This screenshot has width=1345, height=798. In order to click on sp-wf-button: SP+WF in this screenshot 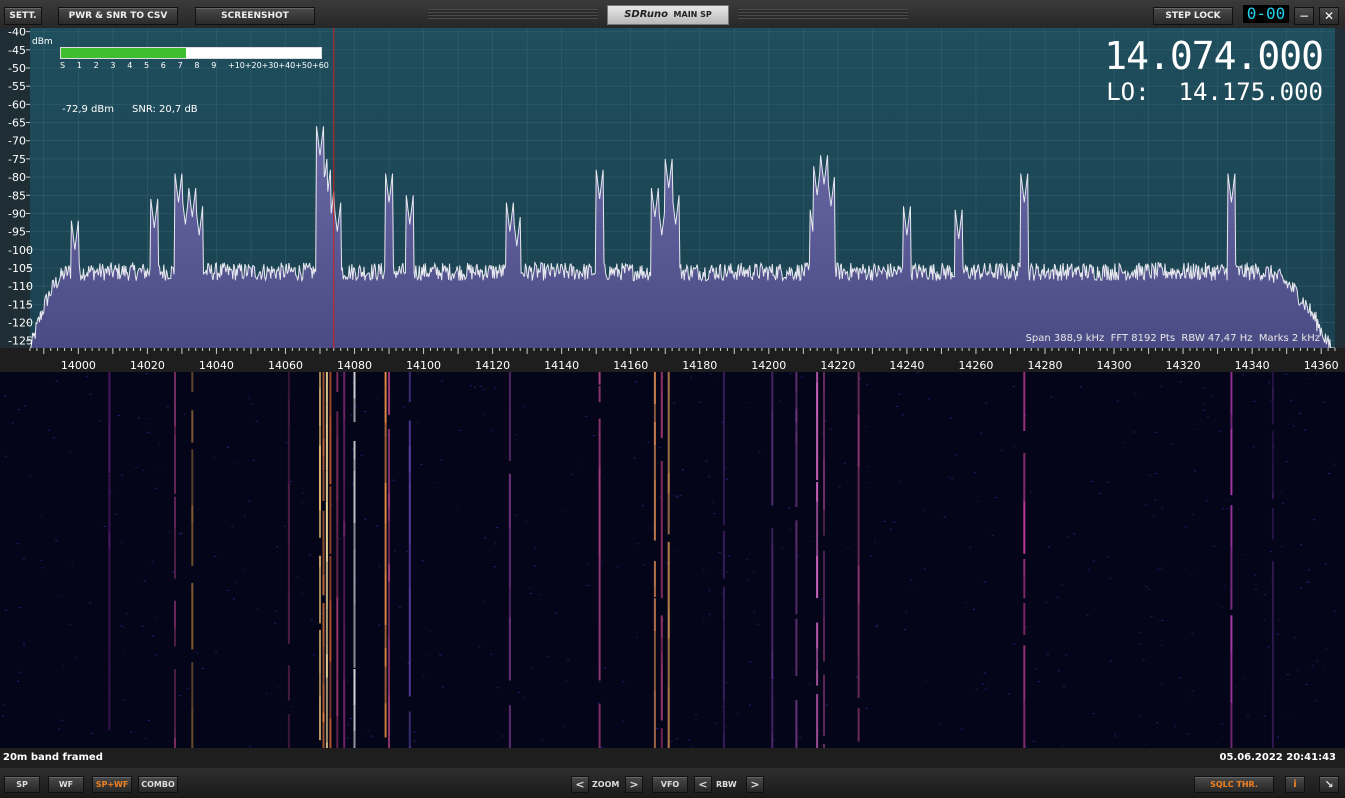, I will do `click(112, 784)`.